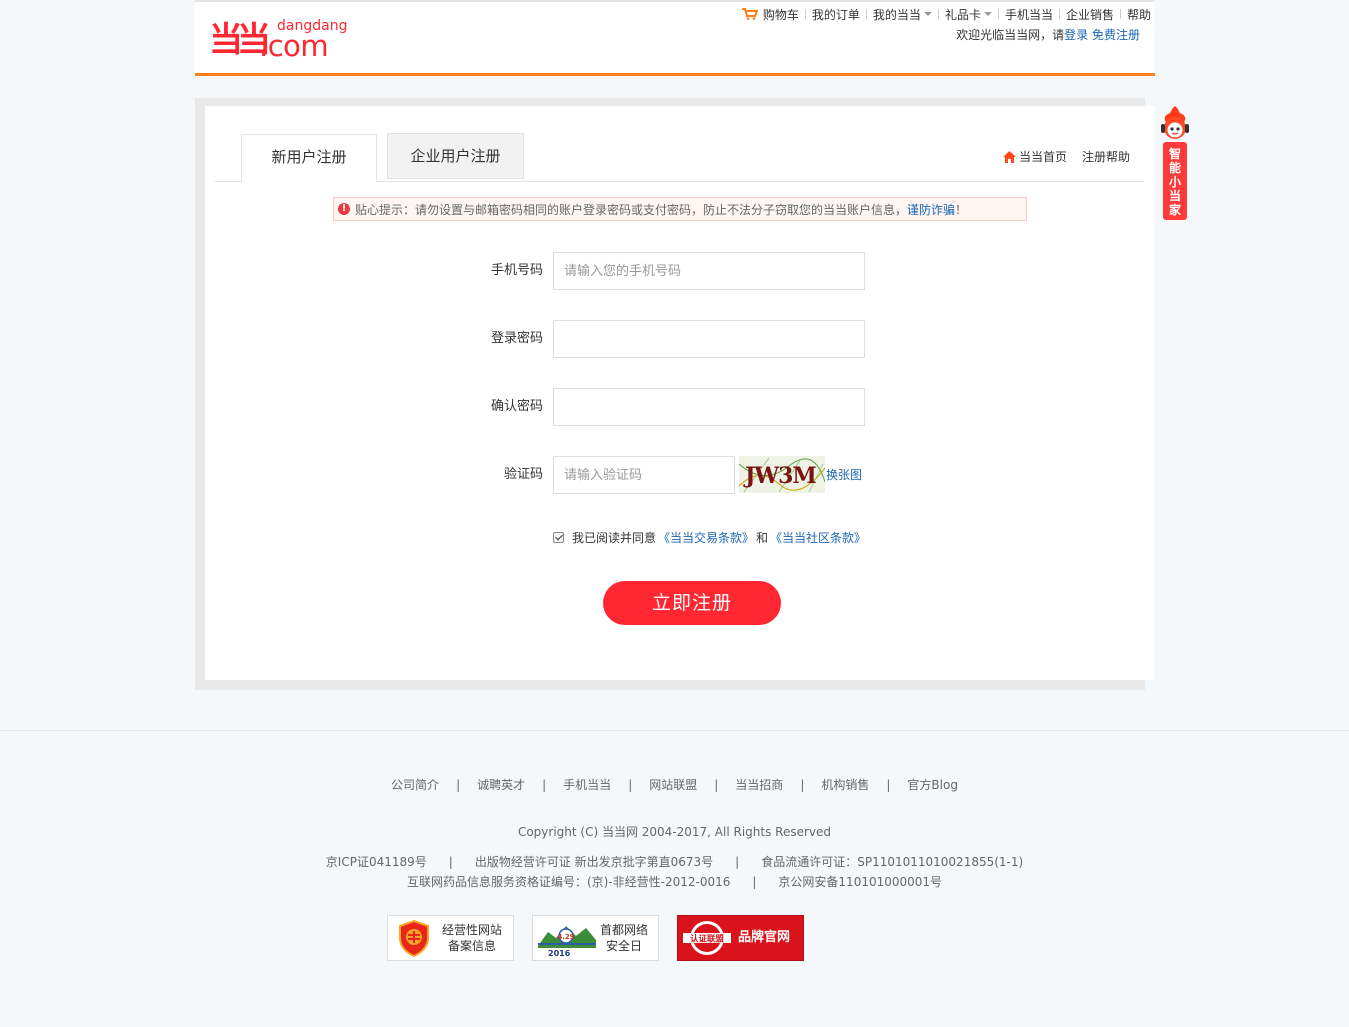 The width and height of the screenshot is (1349, 1027). I want to click on register-link: 免费注册, so click(1116, 35).